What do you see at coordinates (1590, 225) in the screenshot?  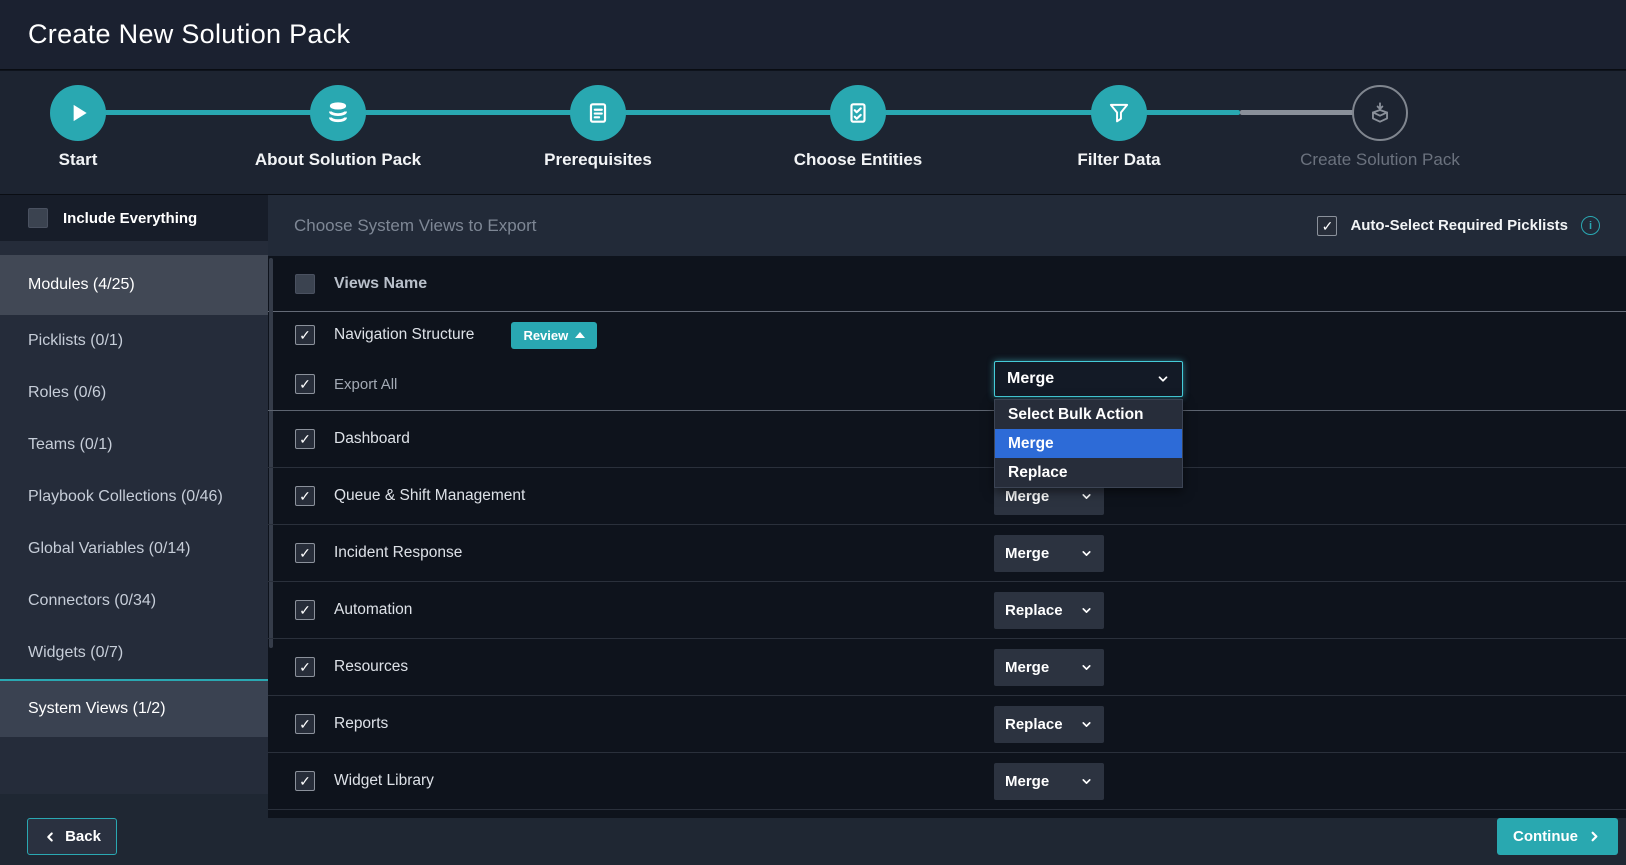 I see `info-icon: i` at bounding box center [1590, 225].